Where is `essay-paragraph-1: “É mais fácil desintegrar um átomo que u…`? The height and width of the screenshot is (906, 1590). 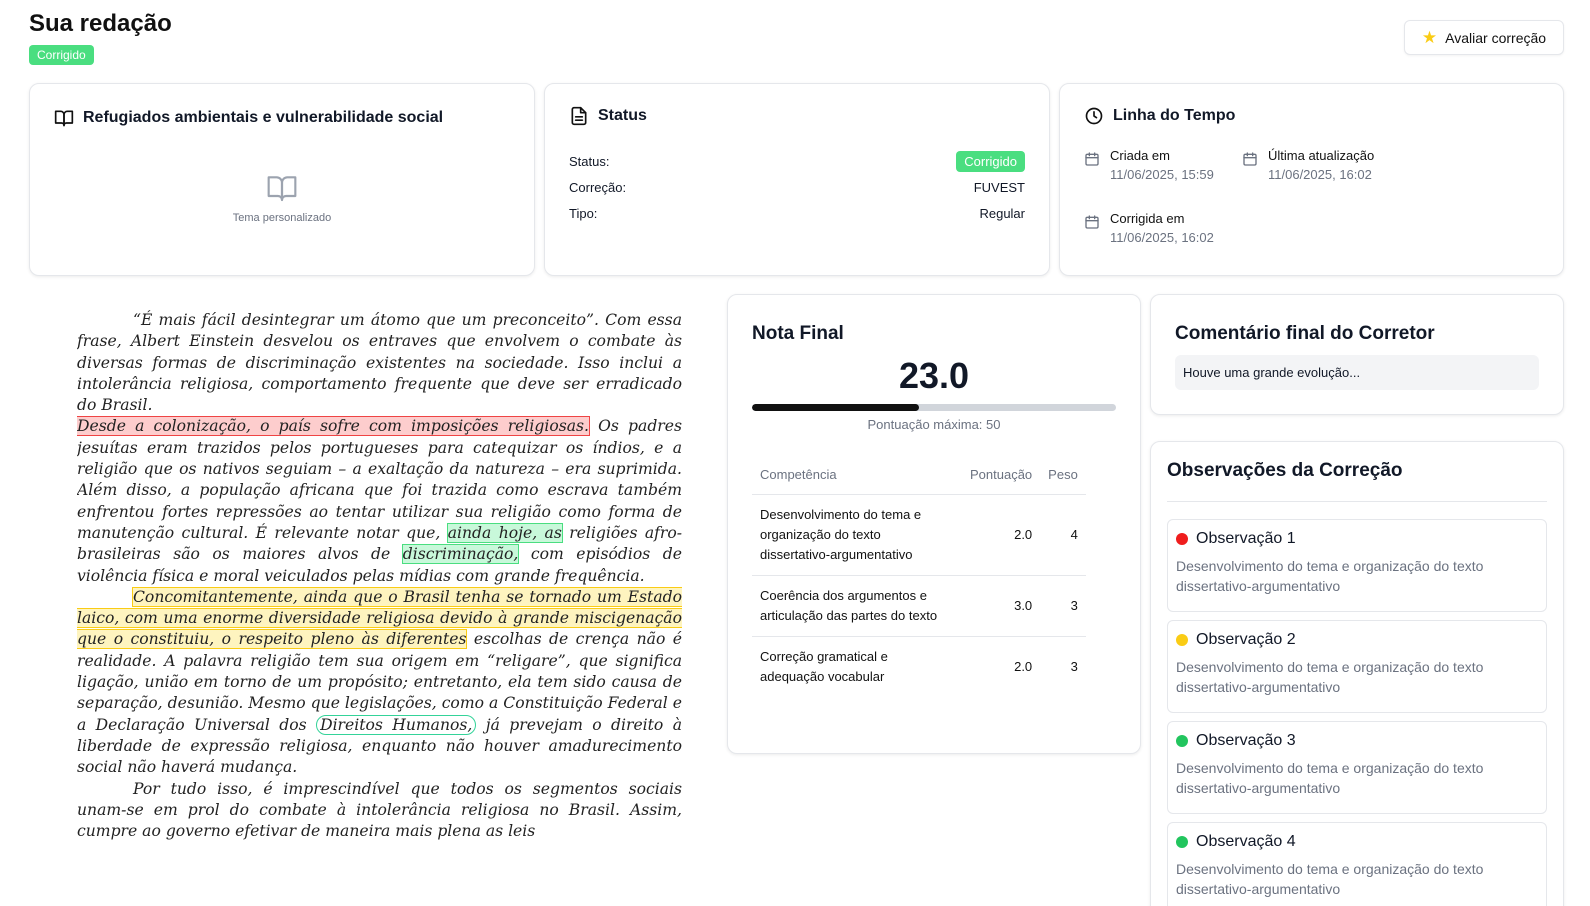
essay-paragraph-1: “É mais fácil desintegrar um átomo que u… is located at coordinates (379, 363).